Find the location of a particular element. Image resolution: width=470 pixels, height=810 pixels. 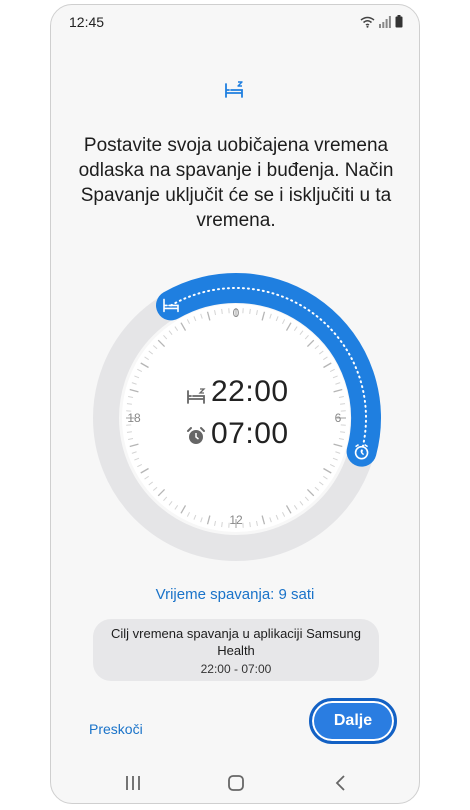

goal-card-range: 22:00 - 07:00 is located at coordinates (236, 668).